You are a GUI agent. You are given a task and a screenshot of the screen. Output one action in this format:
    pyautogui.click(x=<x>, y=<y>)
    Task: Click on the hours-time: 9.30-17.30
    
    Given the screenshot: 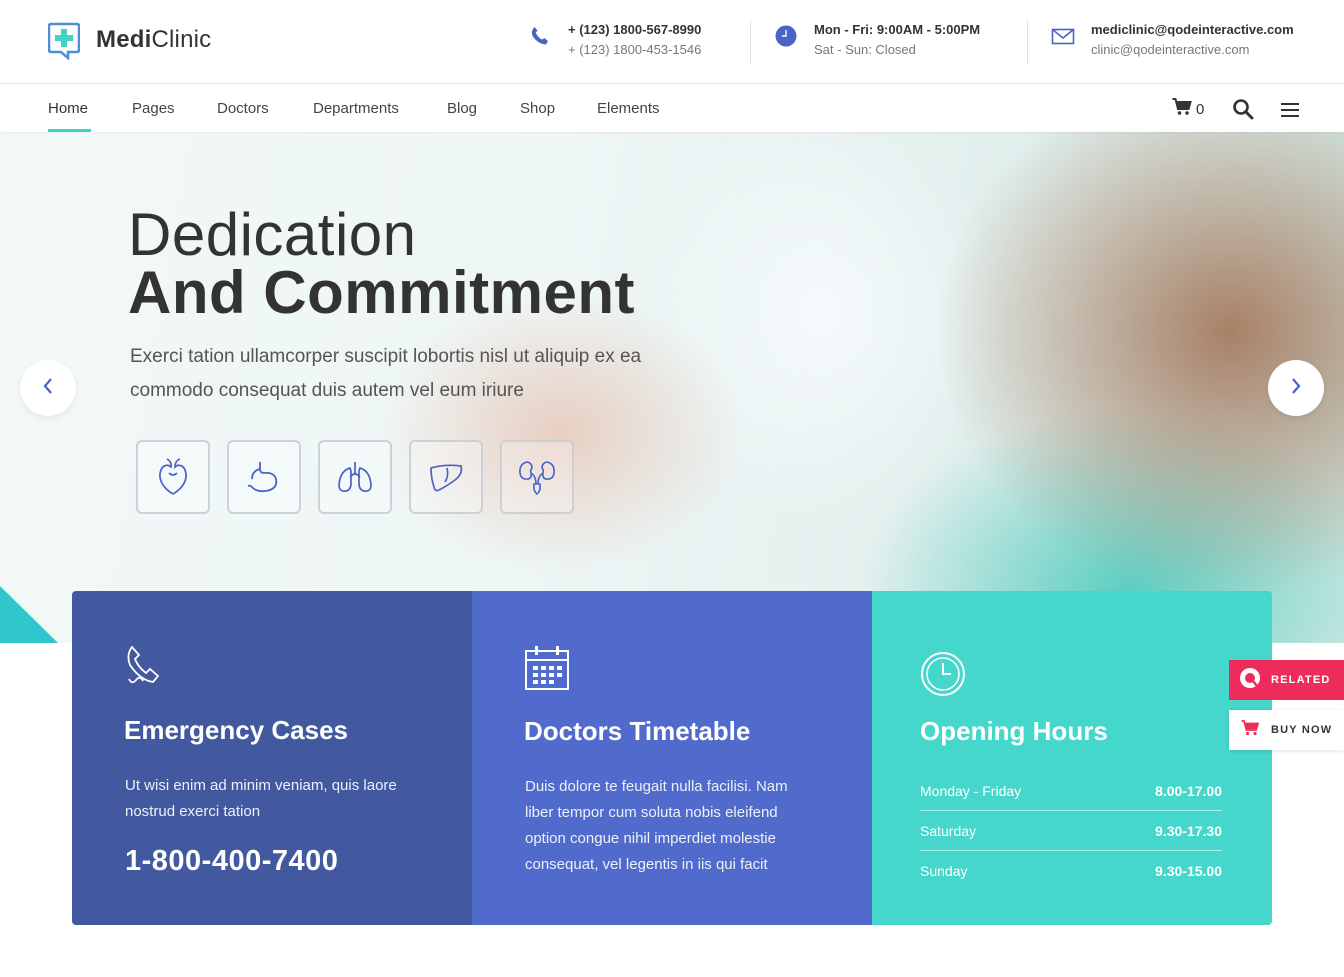 What is the action you would take?
    pyautogui.click(x=1188, y=830)
    